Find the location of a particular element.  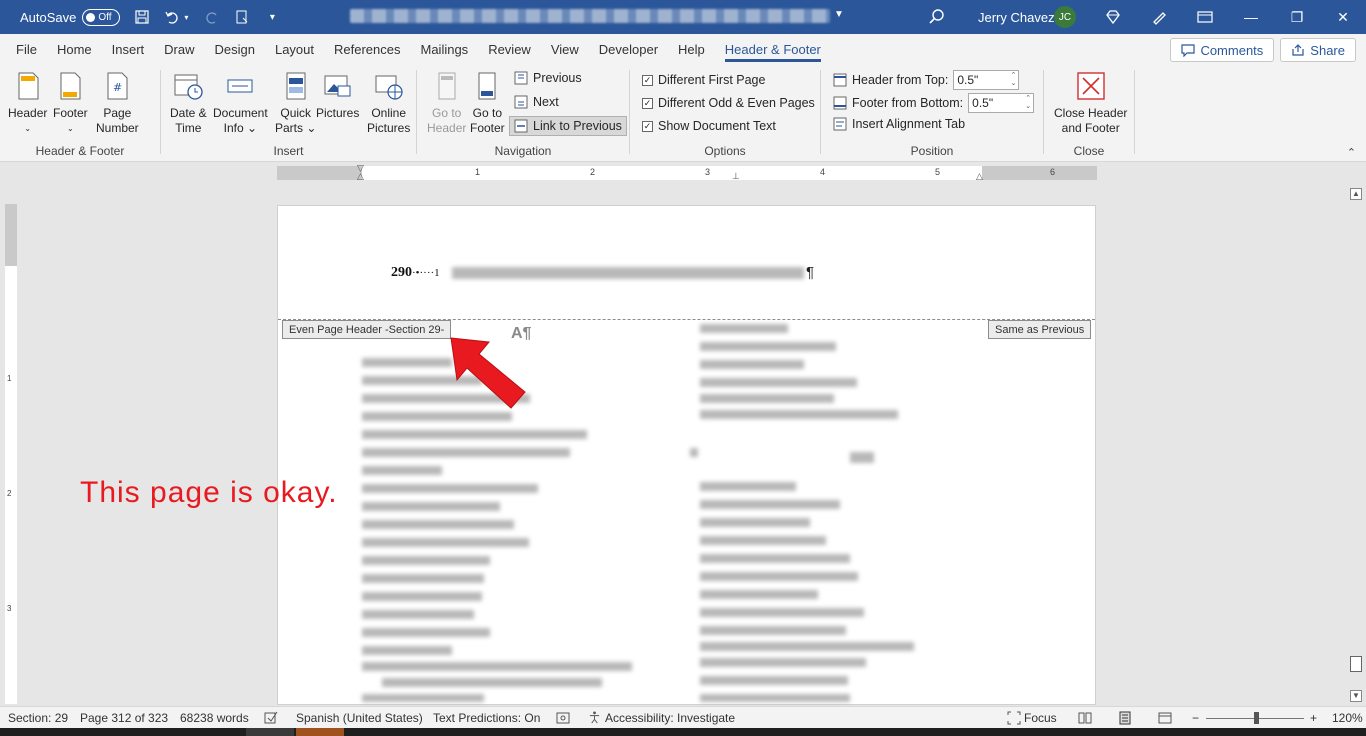

go-to-header-icon is located at coordinates (447, 86).